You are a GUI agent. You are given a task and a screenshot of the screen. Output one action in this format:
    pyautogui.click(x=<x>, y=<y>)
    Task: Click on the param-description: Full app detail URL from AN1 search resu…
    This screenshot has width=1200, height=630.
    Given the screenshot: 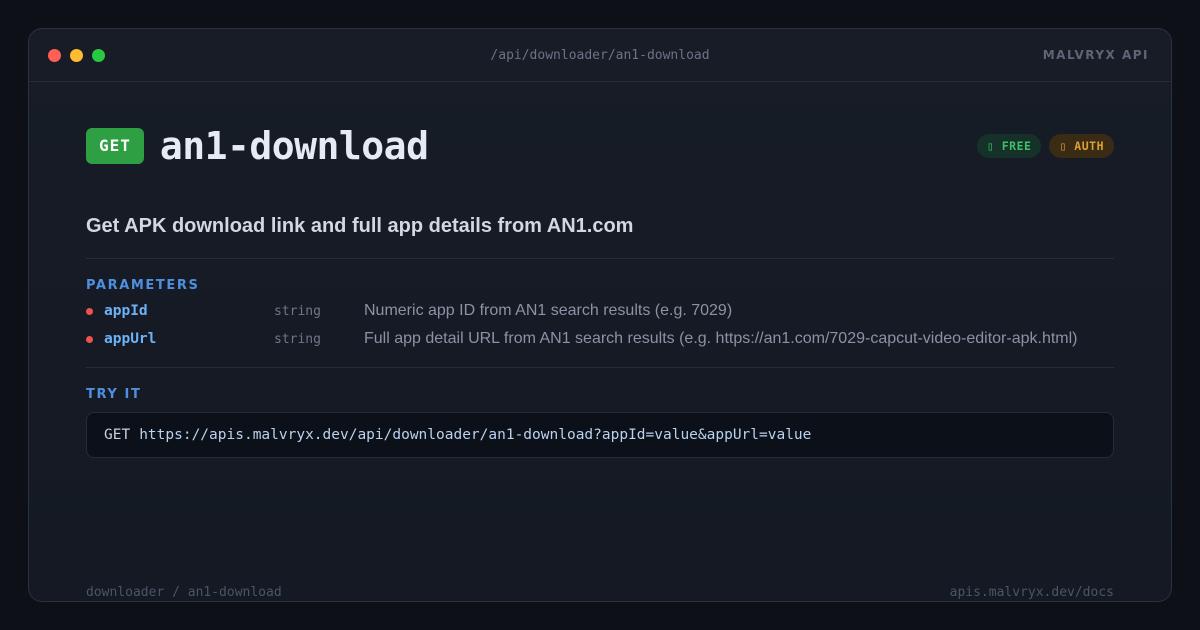 What is the action you would take?
    pyautogui.click(x=721, y=338)
    